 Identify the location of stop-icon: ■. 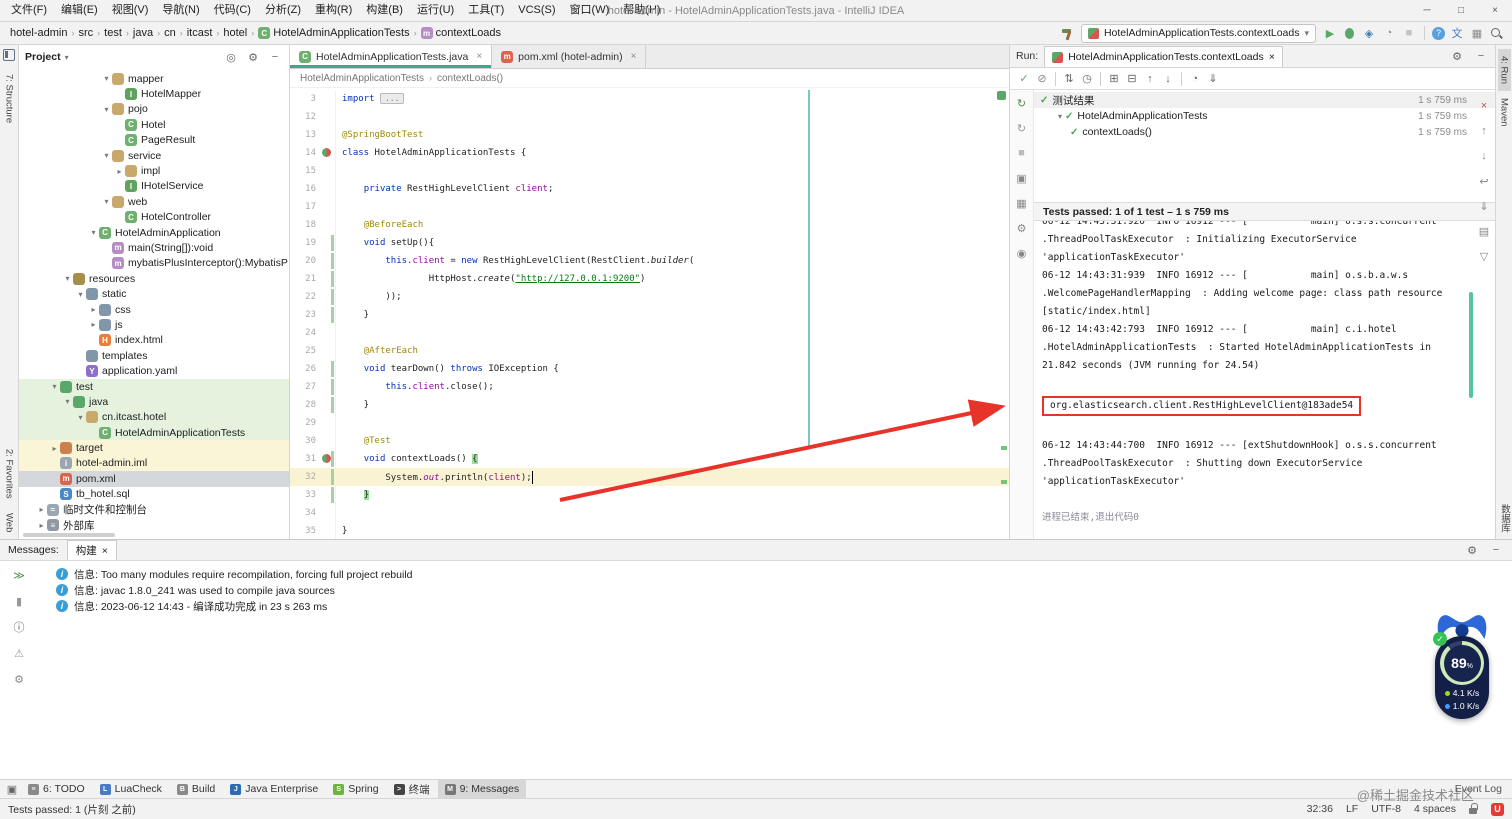
(1022, 153).